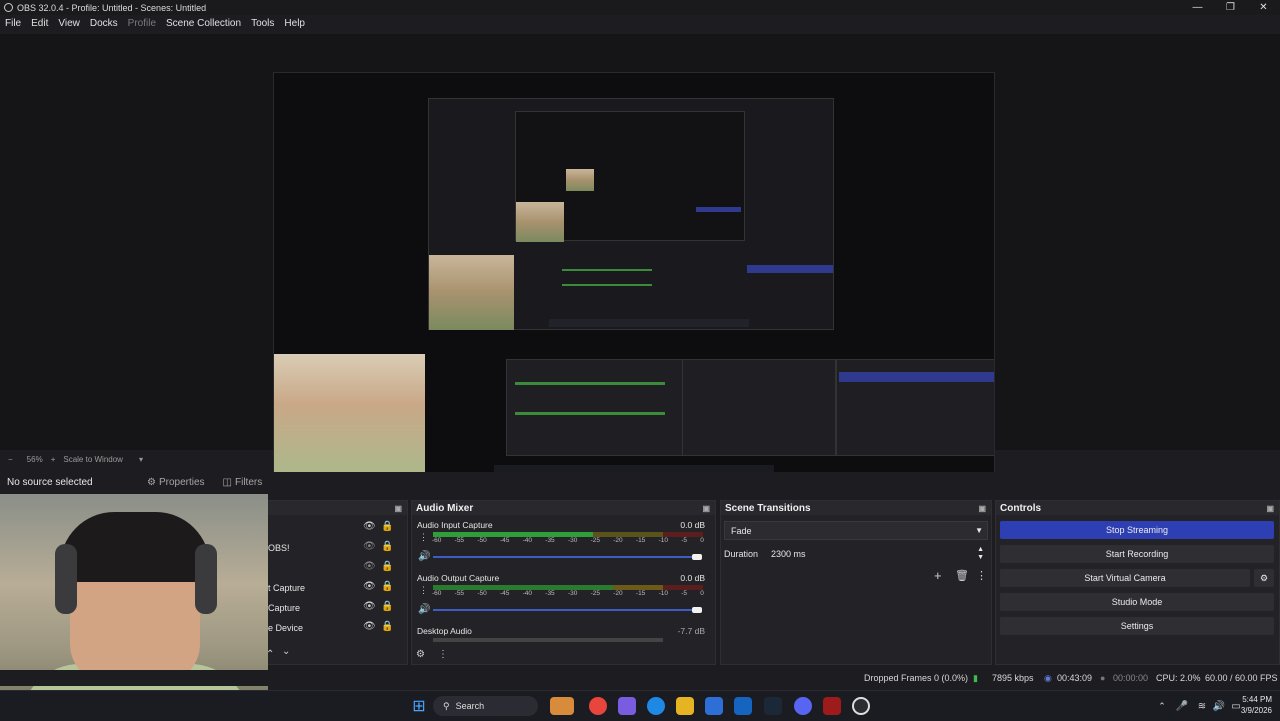  Describe the element at coordinates (714, 706) in the screenshot. I see `store-icon` at that location.